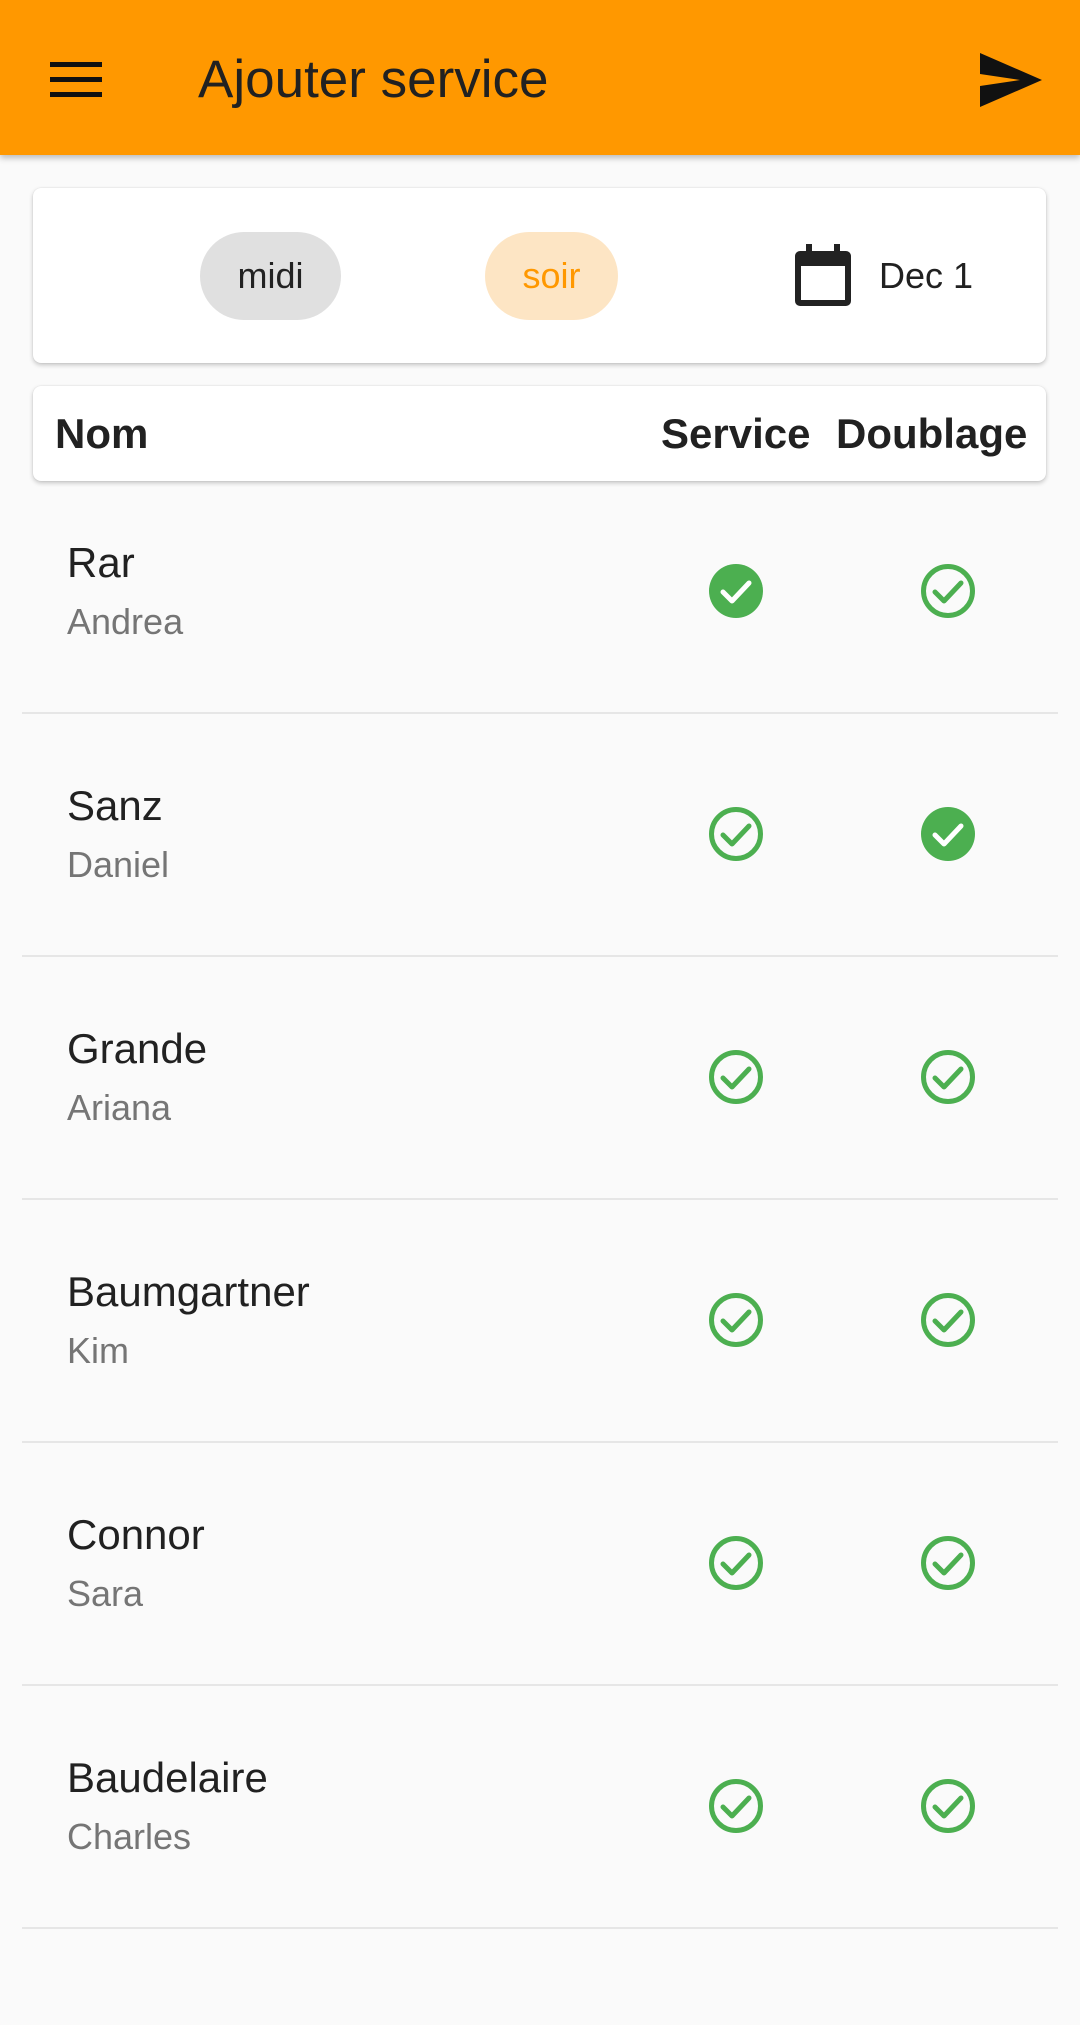 The image size is (1080, 2025). I want to click on first-name: Daniel, so click(118, 864).